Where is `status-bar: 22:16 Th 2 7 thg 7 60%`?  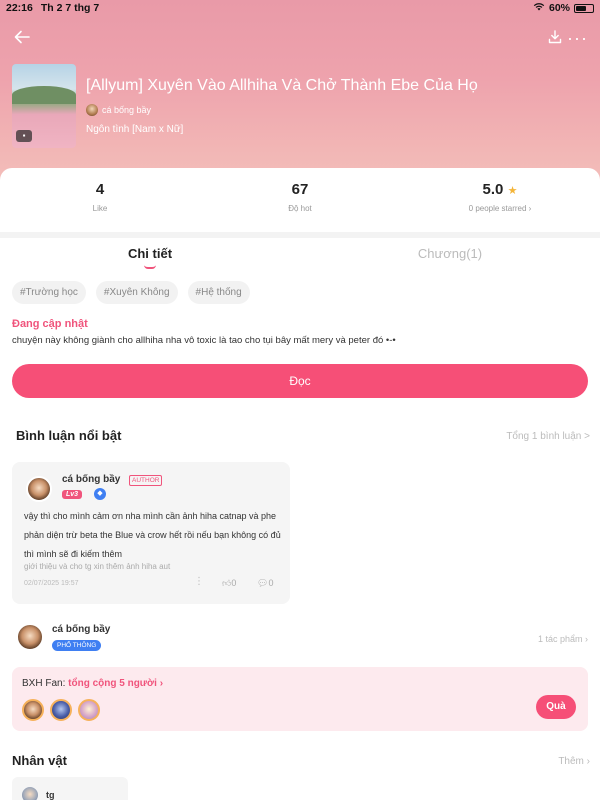
status-bar: 22:16 Th 2 7 thg 7 60% is located at coordinates (300, 8).